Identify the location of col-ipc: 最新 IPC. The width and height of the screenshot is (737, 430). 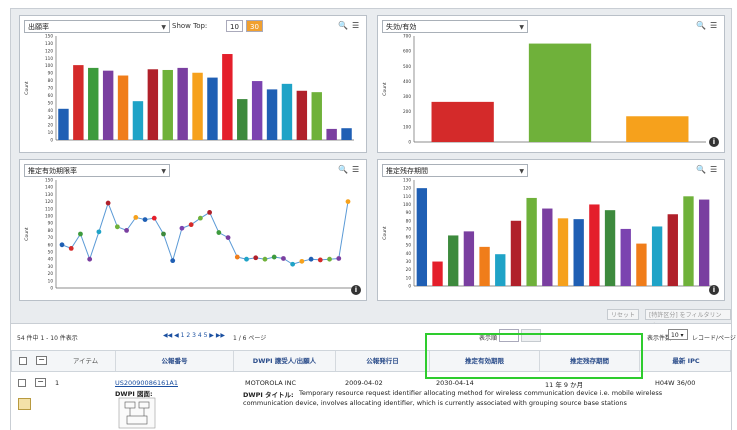
(686, 361).